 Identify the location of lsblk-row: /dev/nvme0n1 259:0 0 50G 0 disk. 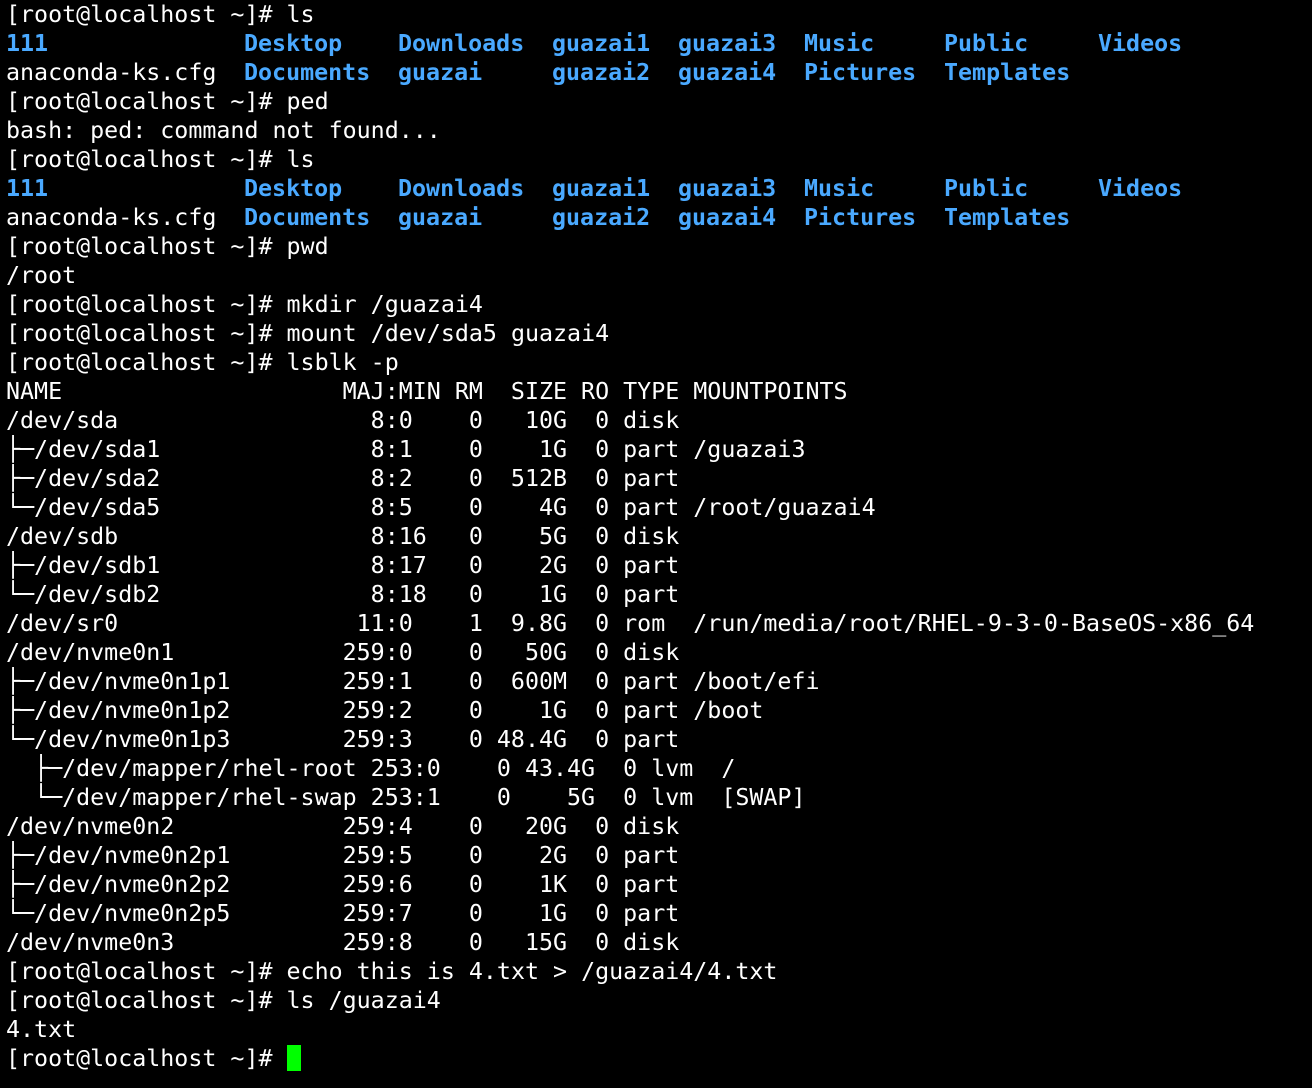
(343, 652).